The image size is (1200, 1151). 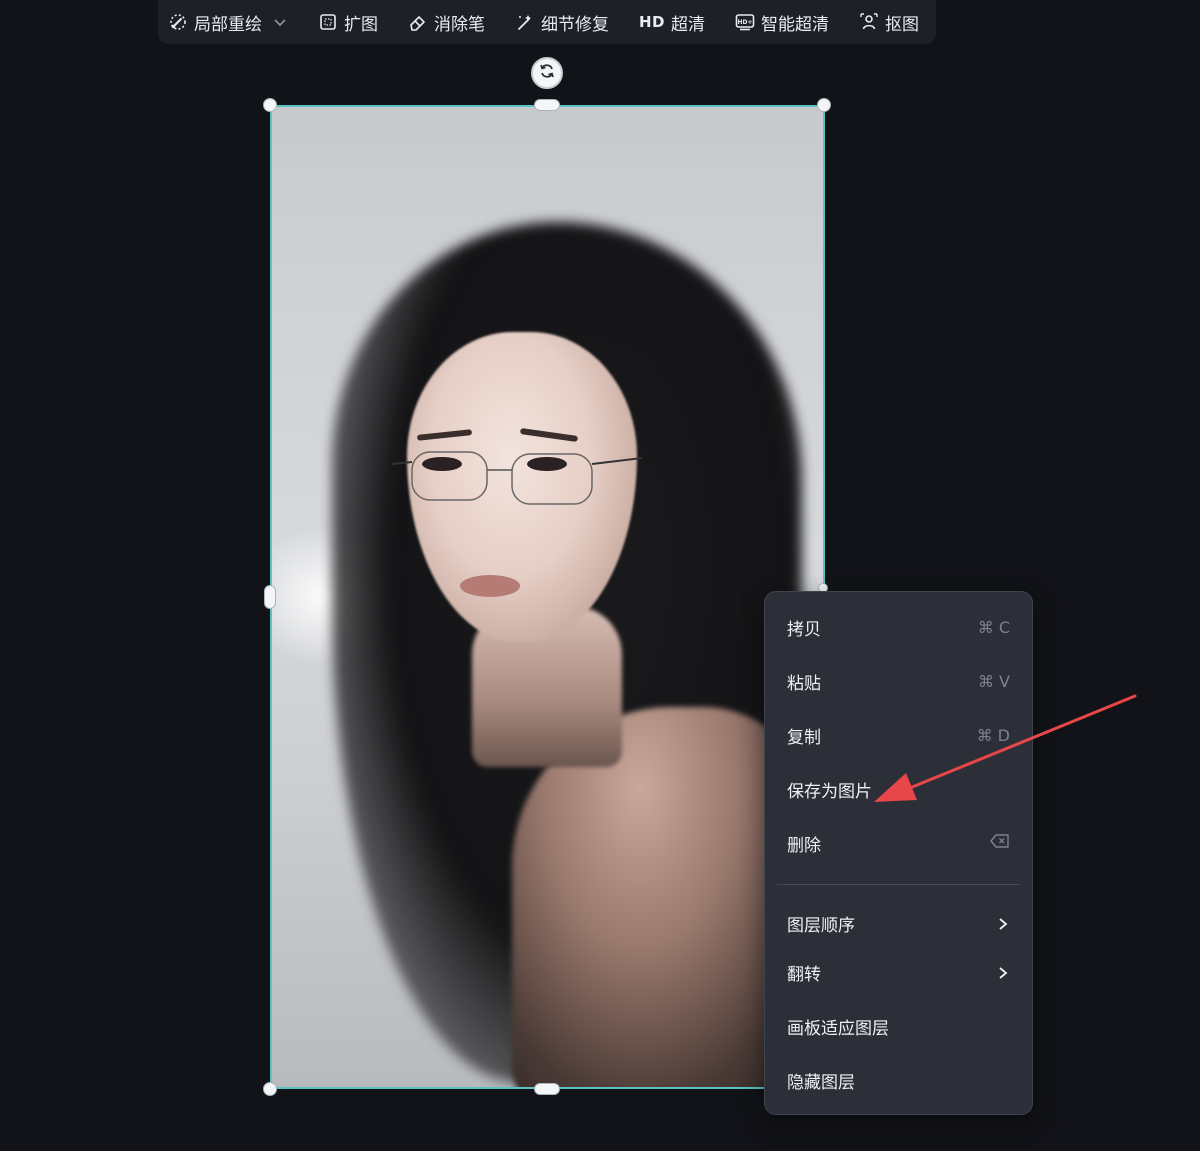 I want to click on menu-item-fit-artboard: 画板适应图层, so click(x=898, y=1026).